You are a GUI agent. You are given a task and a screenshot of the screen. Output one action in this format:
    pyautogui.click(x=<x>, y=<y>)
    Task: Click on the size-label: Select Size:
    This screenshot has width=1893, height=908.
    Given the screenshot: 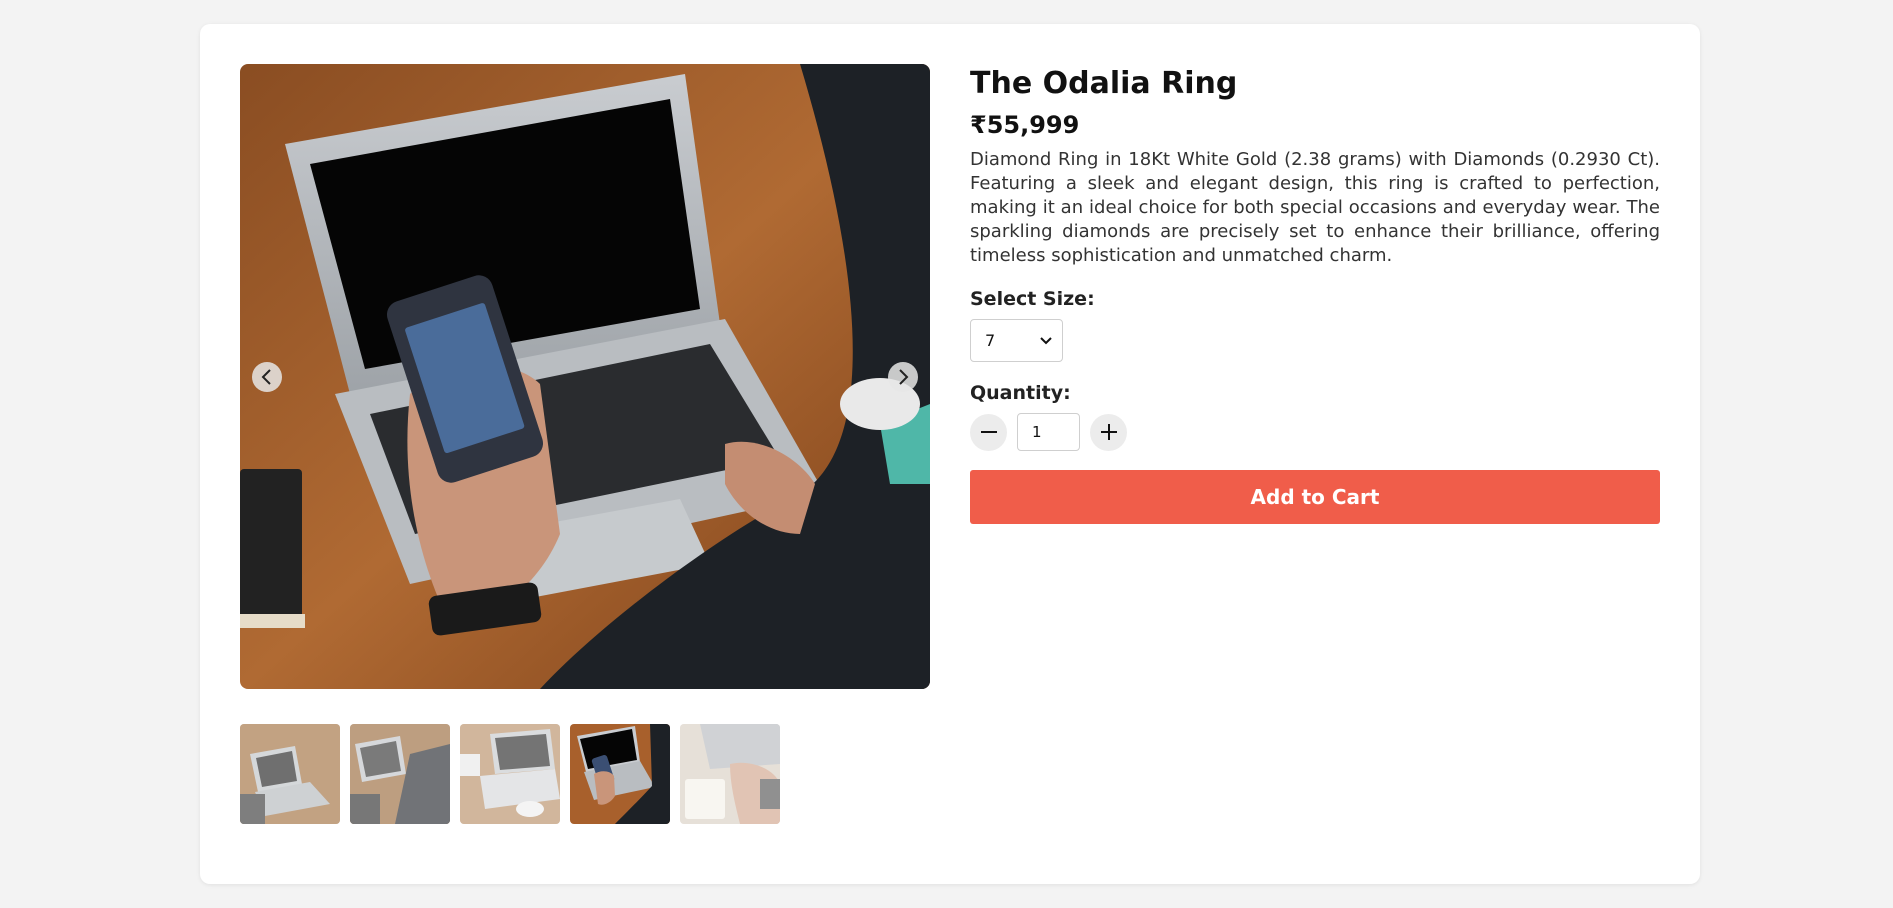 What is the action you would take?
    pyautogui.click(x=1032, y=299)
    